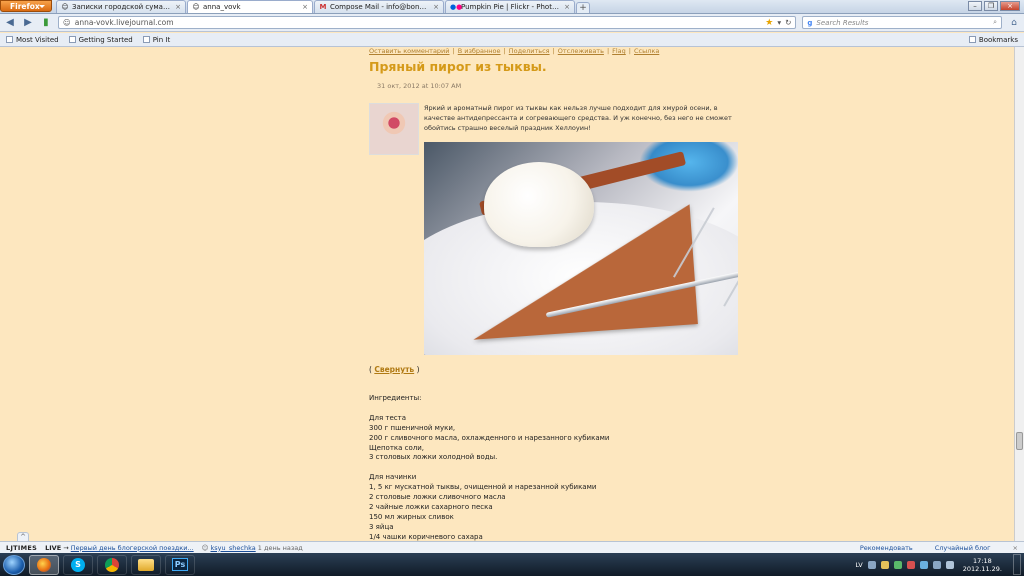 The width and height of the screenshot is (1024, 576). I want to click on bookmark-folder-icon, so click(9, 39).